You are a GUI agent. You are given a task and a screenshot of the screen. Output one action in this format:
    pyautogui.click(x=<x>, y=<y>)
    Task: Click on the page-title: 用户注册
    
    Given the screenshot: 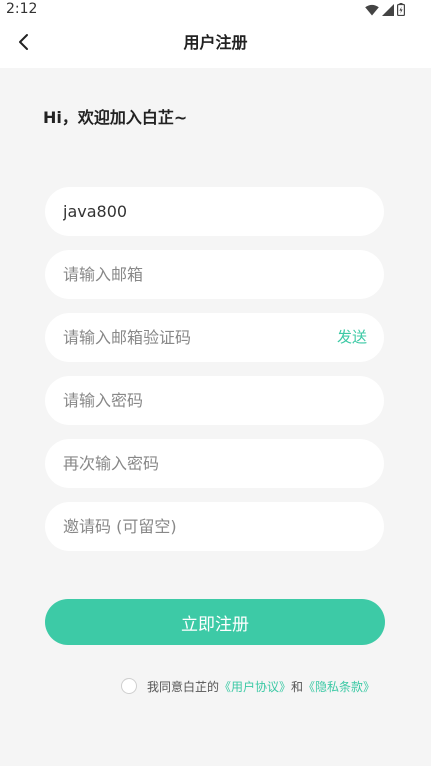 What is the action you would take?
    pyautogui.click(x=215, y=42)
    